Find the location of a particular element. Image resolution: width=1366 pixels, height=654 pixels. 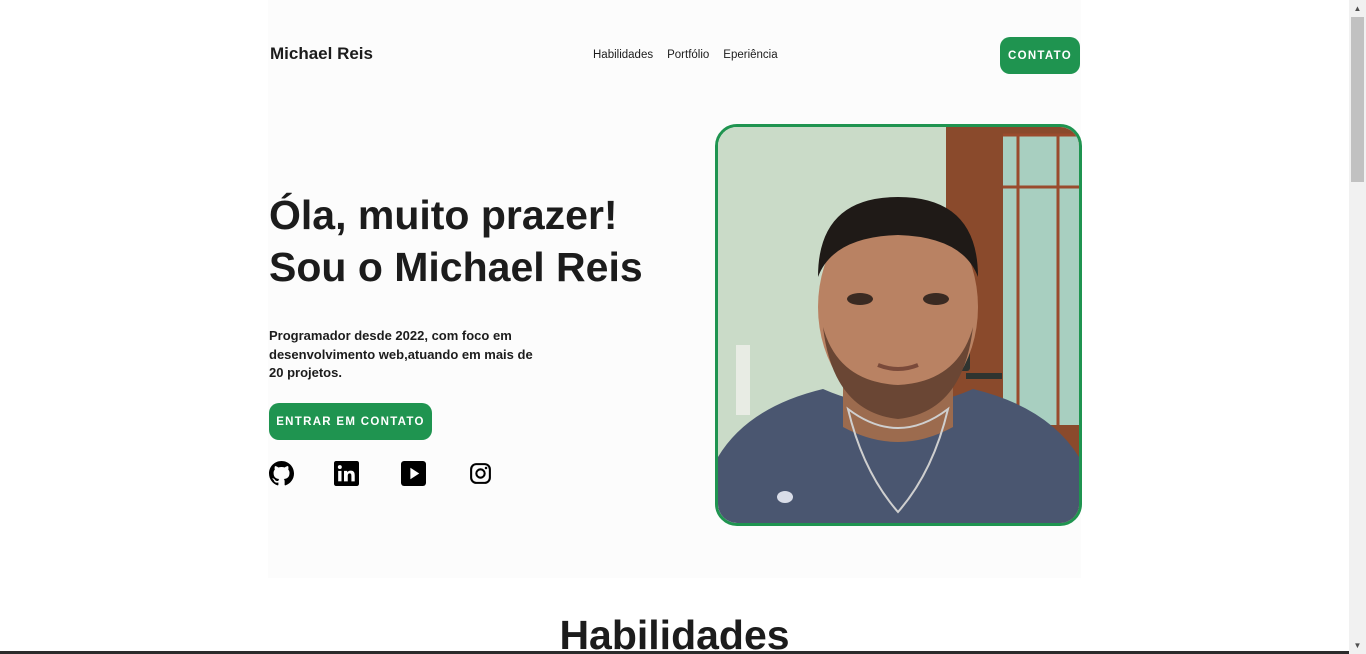

brand-logo: Michael Reis is located at coordinates (321, 54).